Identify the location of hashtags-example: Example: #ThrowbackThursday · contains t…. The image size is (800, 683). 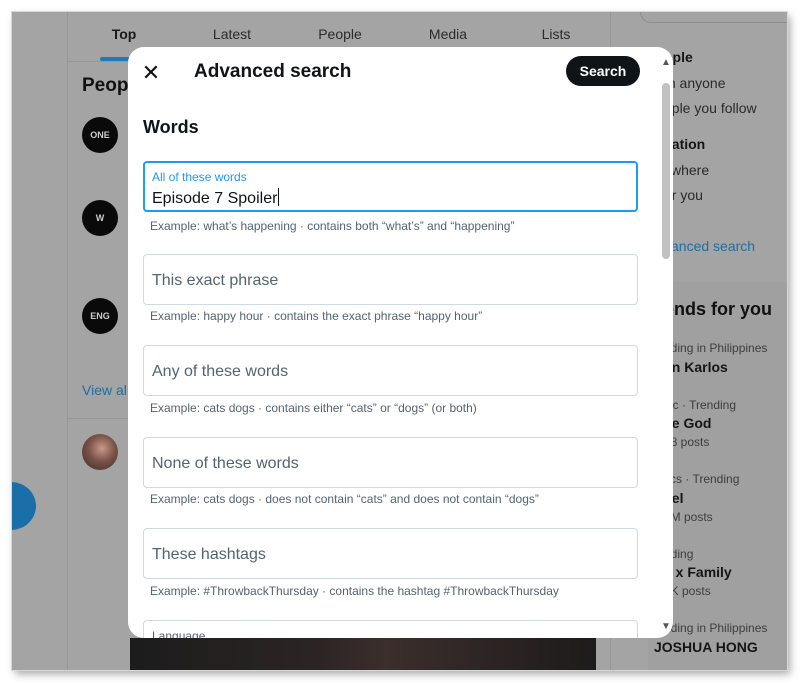
(354, 591).